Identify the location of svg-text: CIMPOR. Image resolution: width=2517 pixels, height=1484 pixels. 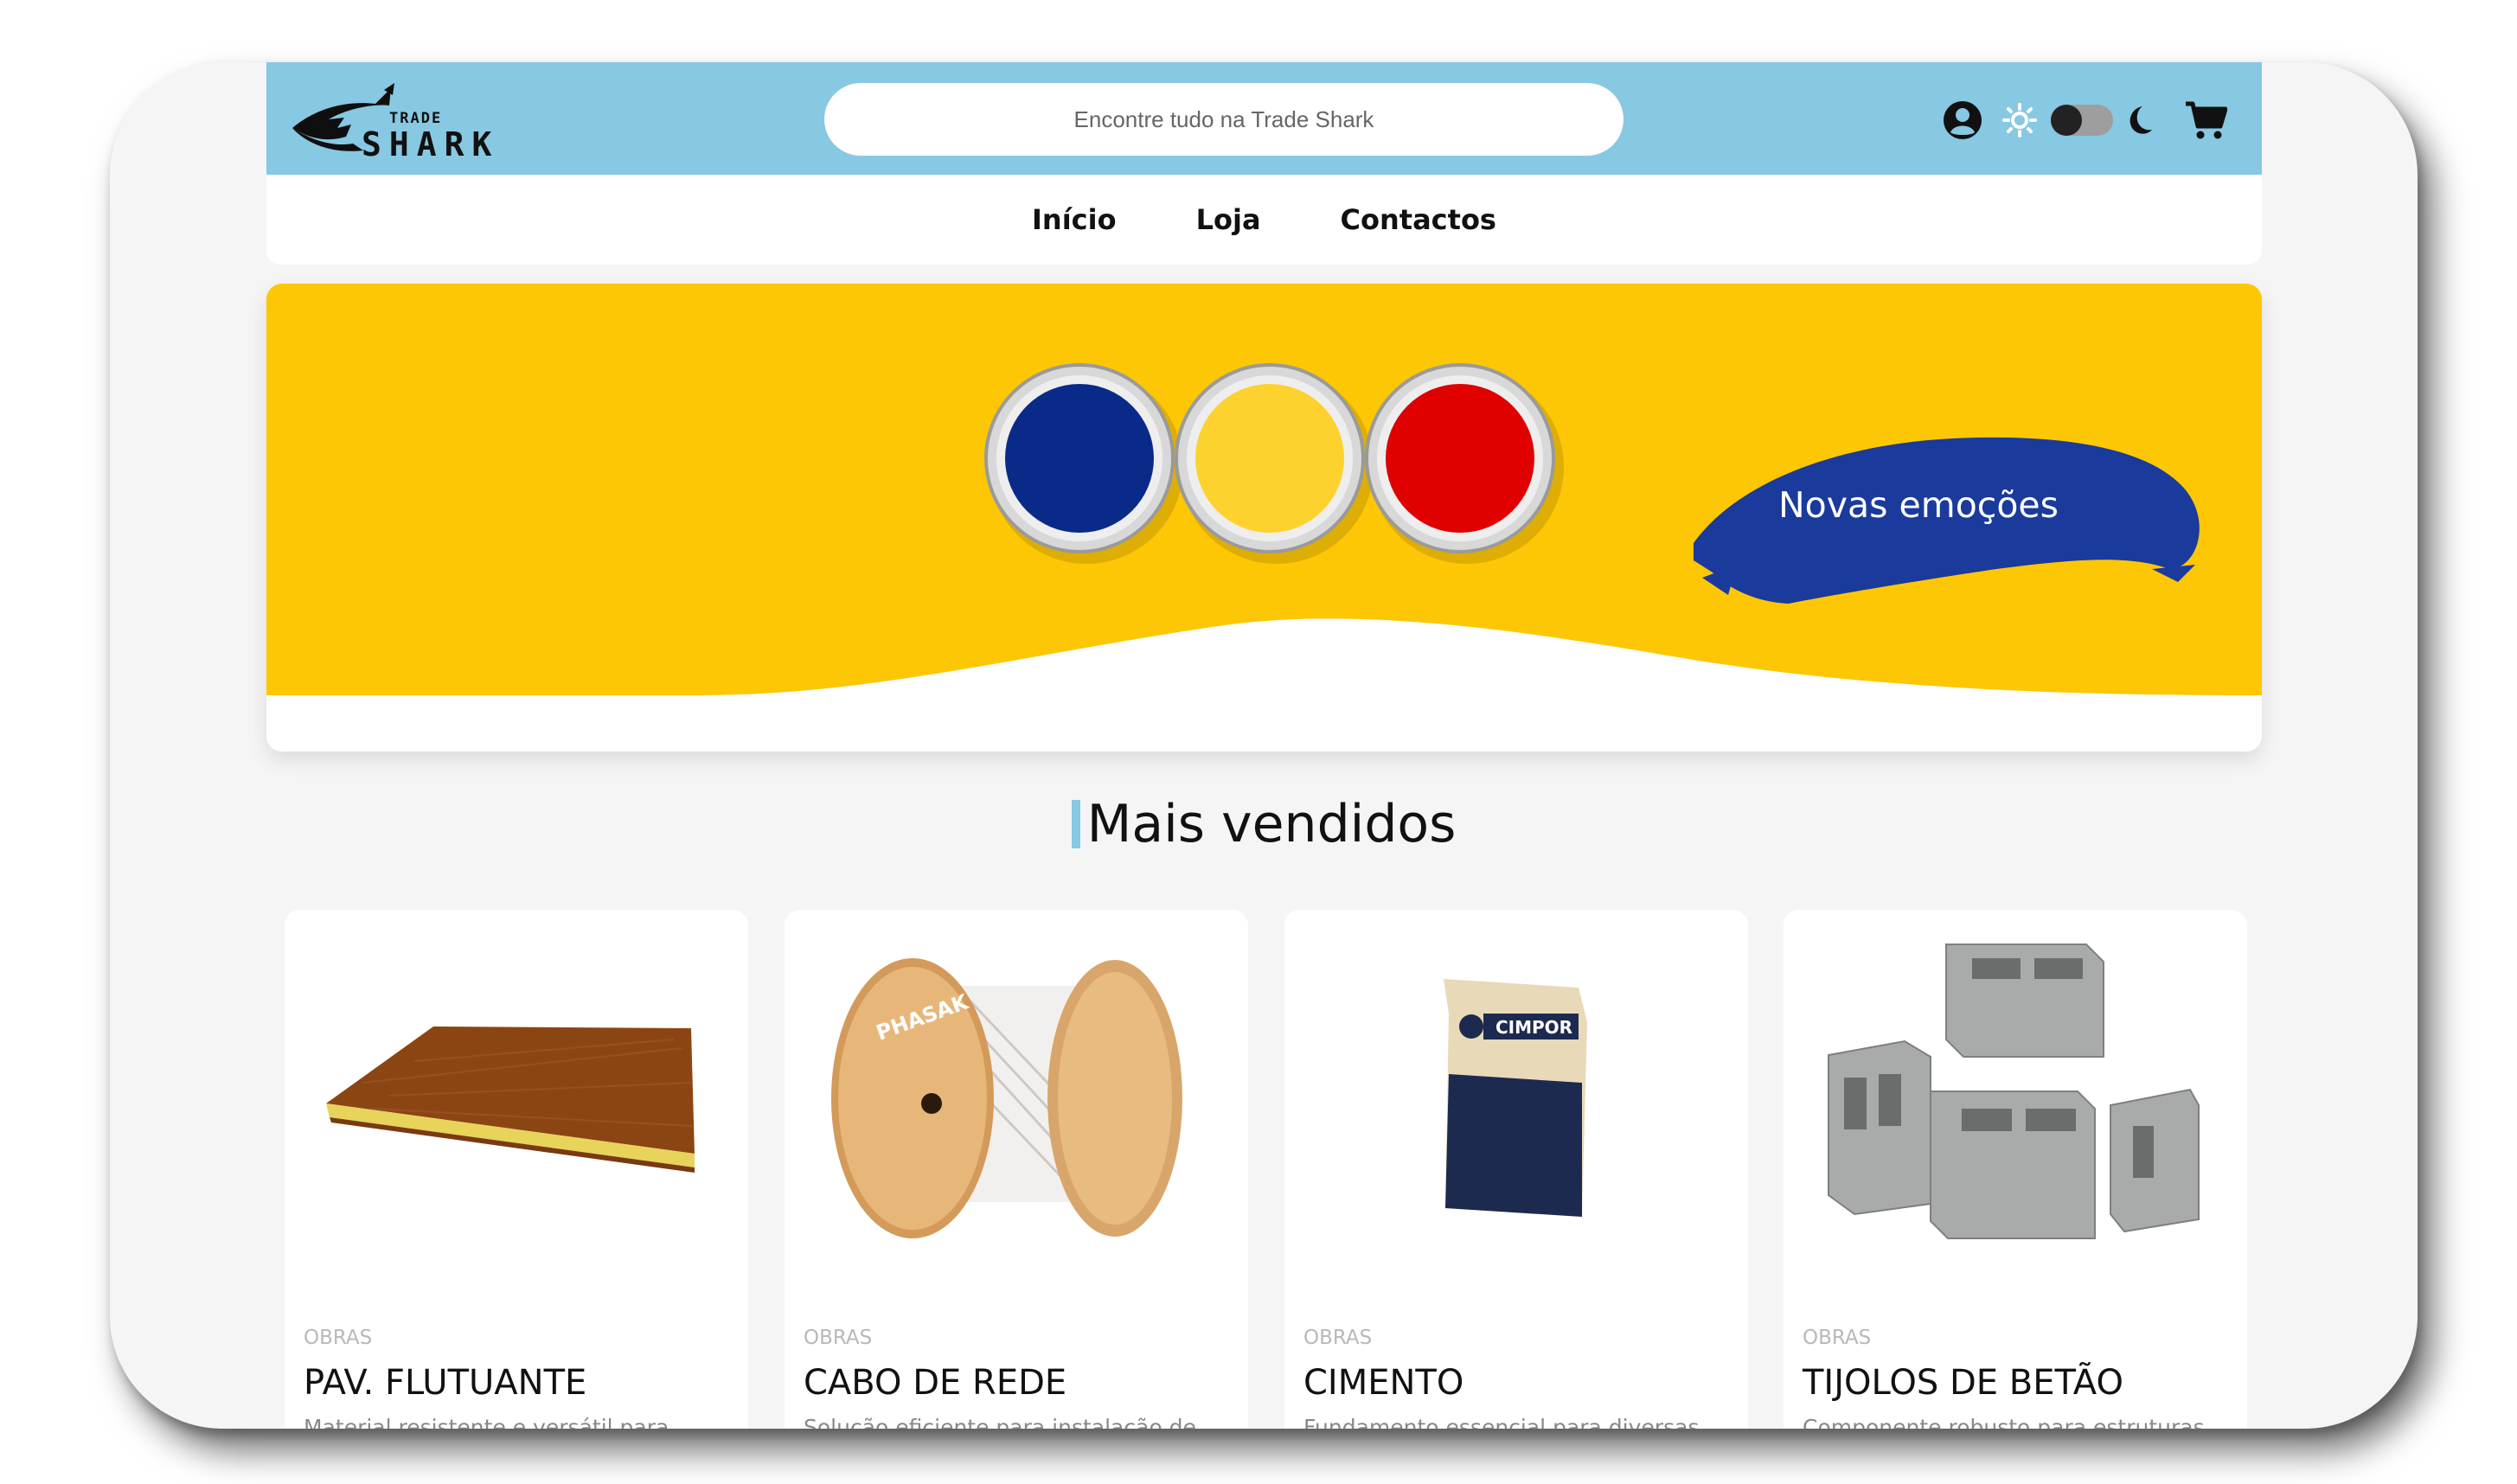
(1533, 1028).